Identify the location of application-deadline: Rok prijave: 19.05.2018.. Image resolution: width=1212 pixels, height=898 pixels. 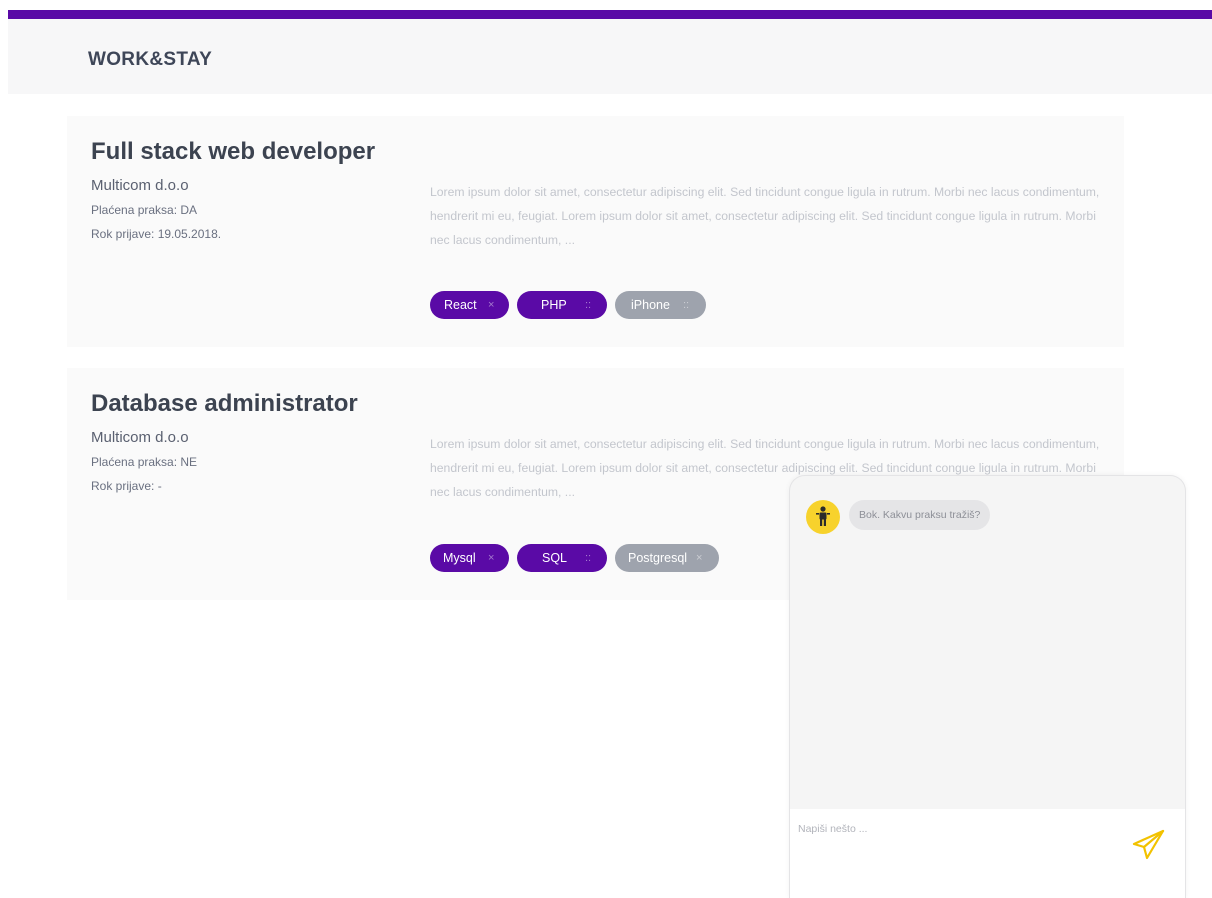
(156, 234).